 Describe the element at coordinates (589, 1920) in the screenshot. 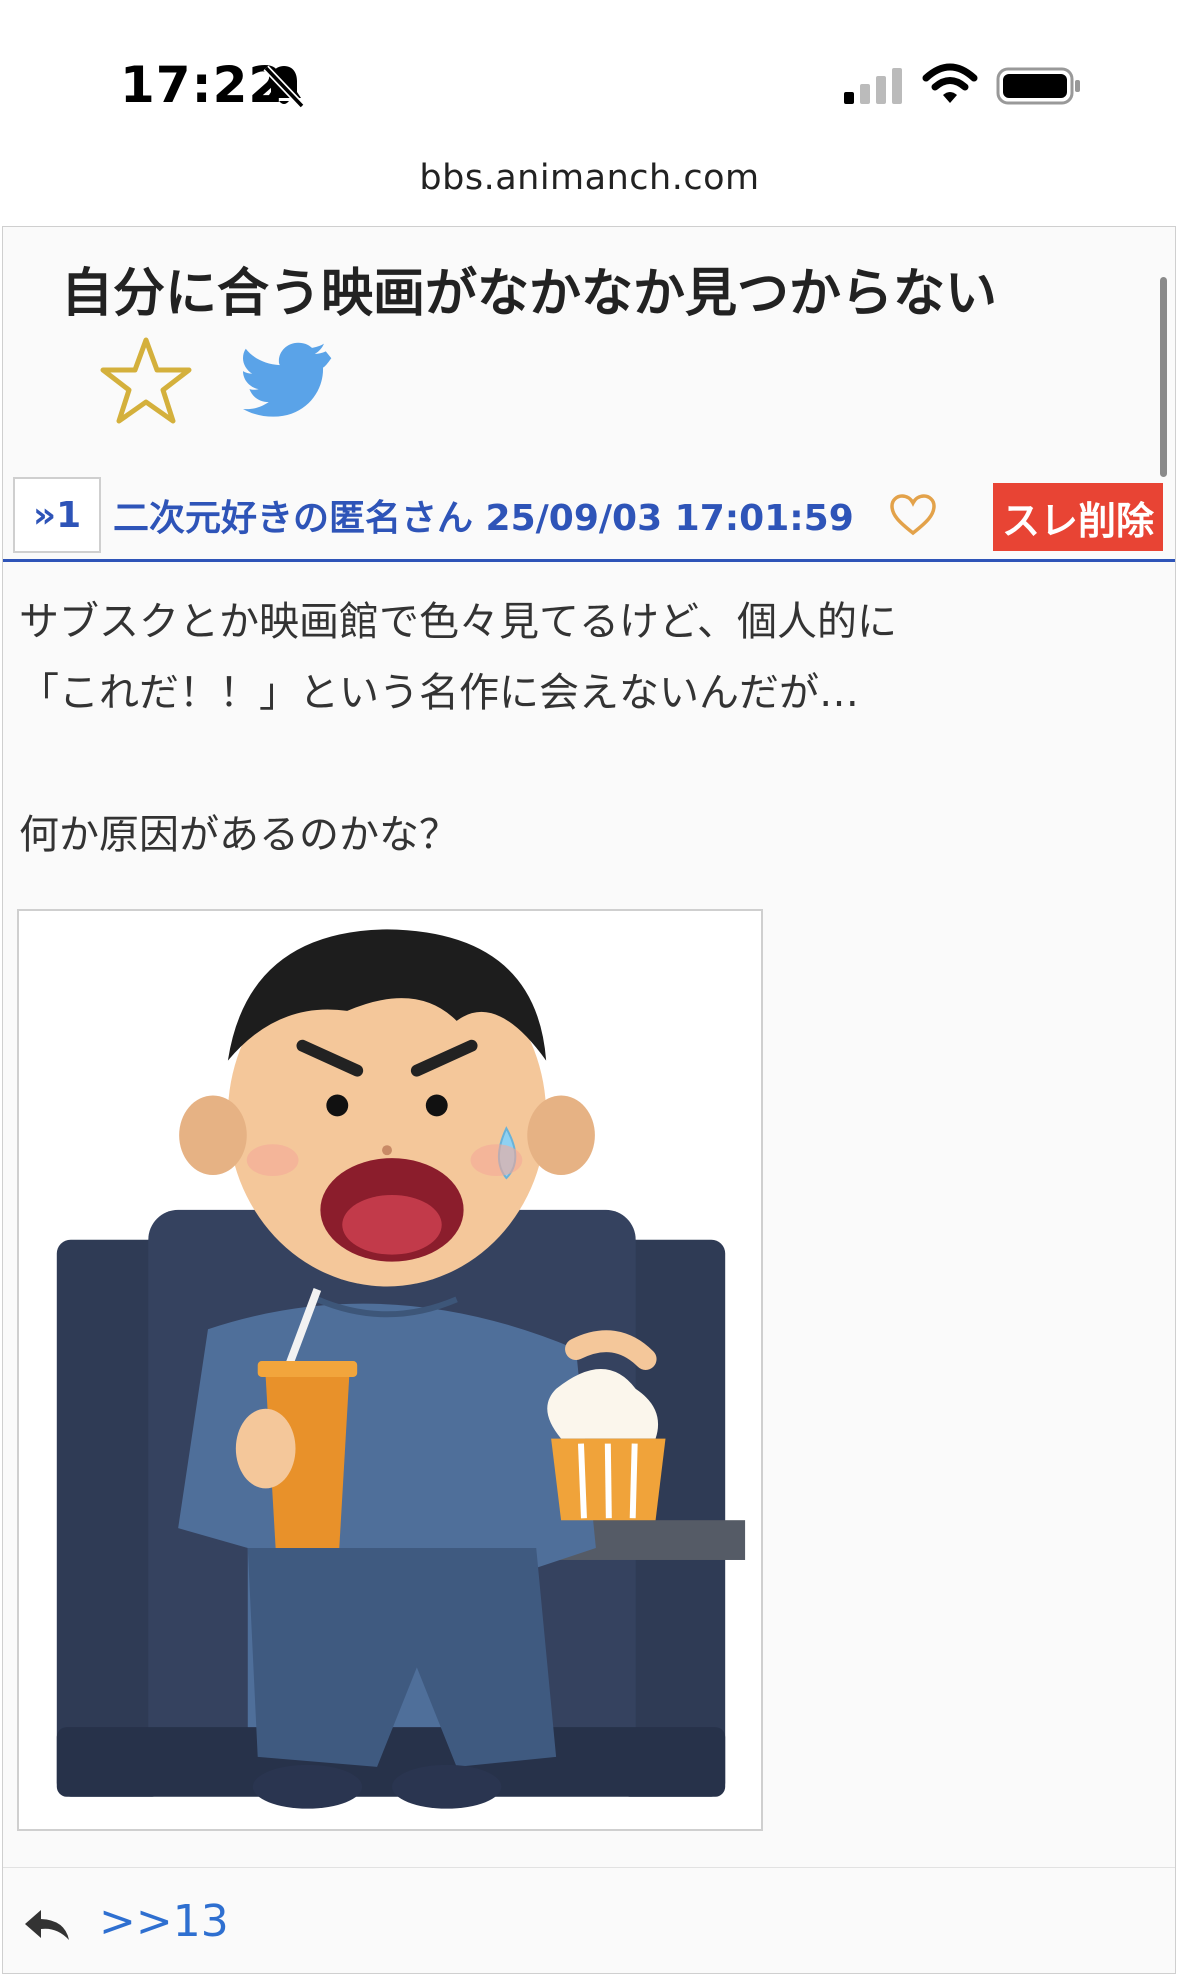

I see `post-footer: >>13` at that location.